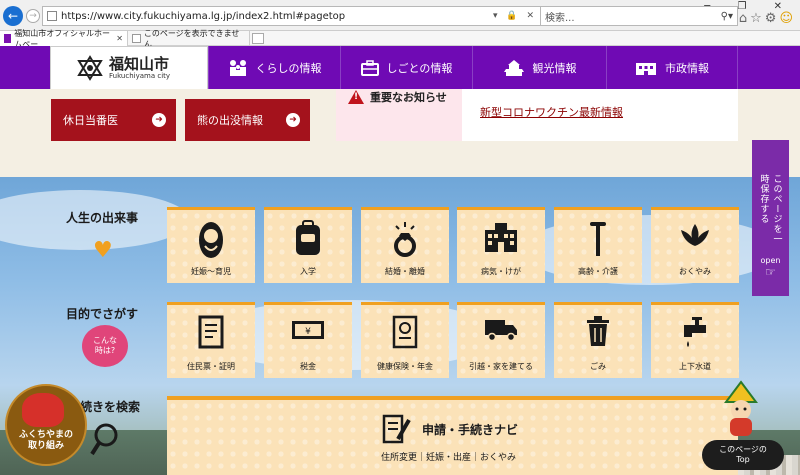  I want to click on back-to-top-button: このページの Top, so click(743, 455).